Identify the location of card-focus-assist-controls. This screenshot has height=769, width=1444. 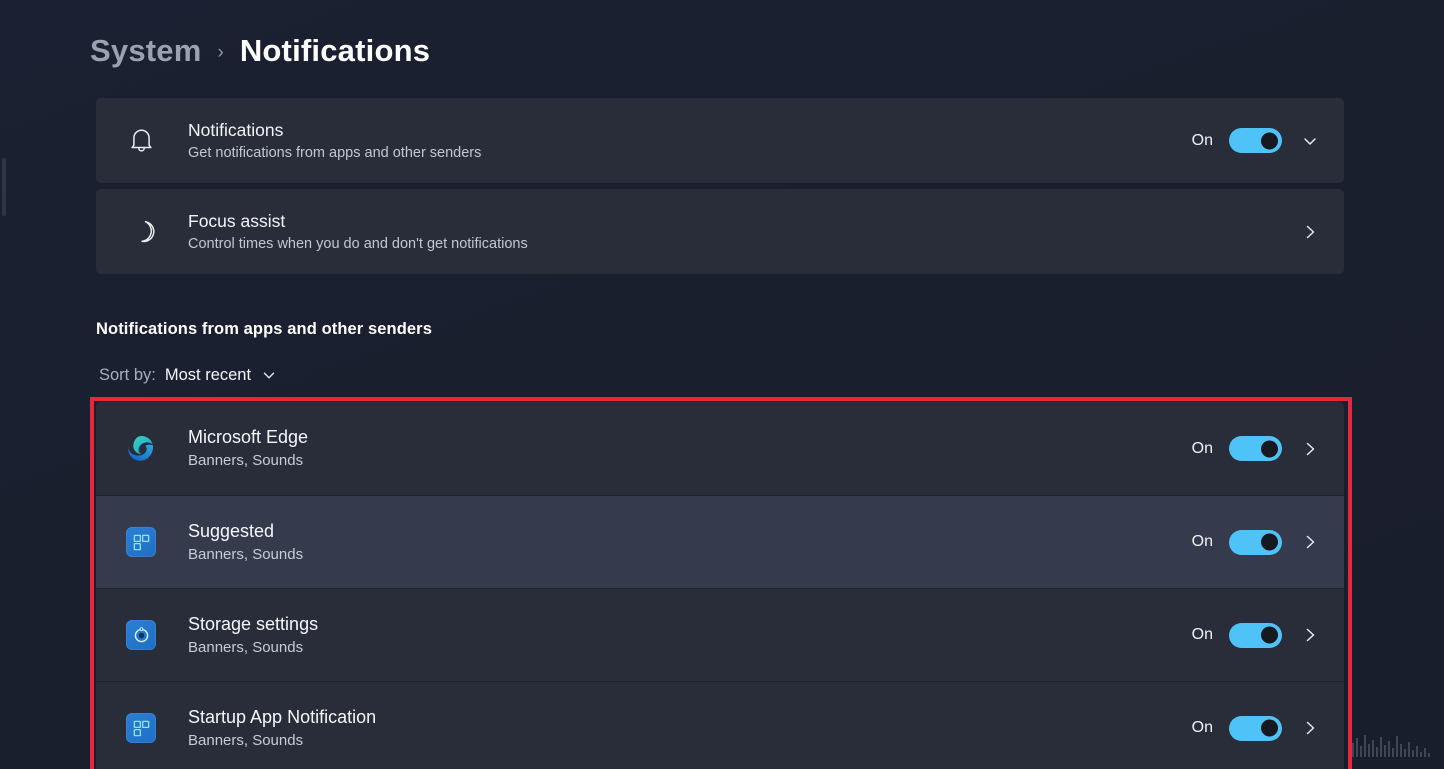
(1310, 232).